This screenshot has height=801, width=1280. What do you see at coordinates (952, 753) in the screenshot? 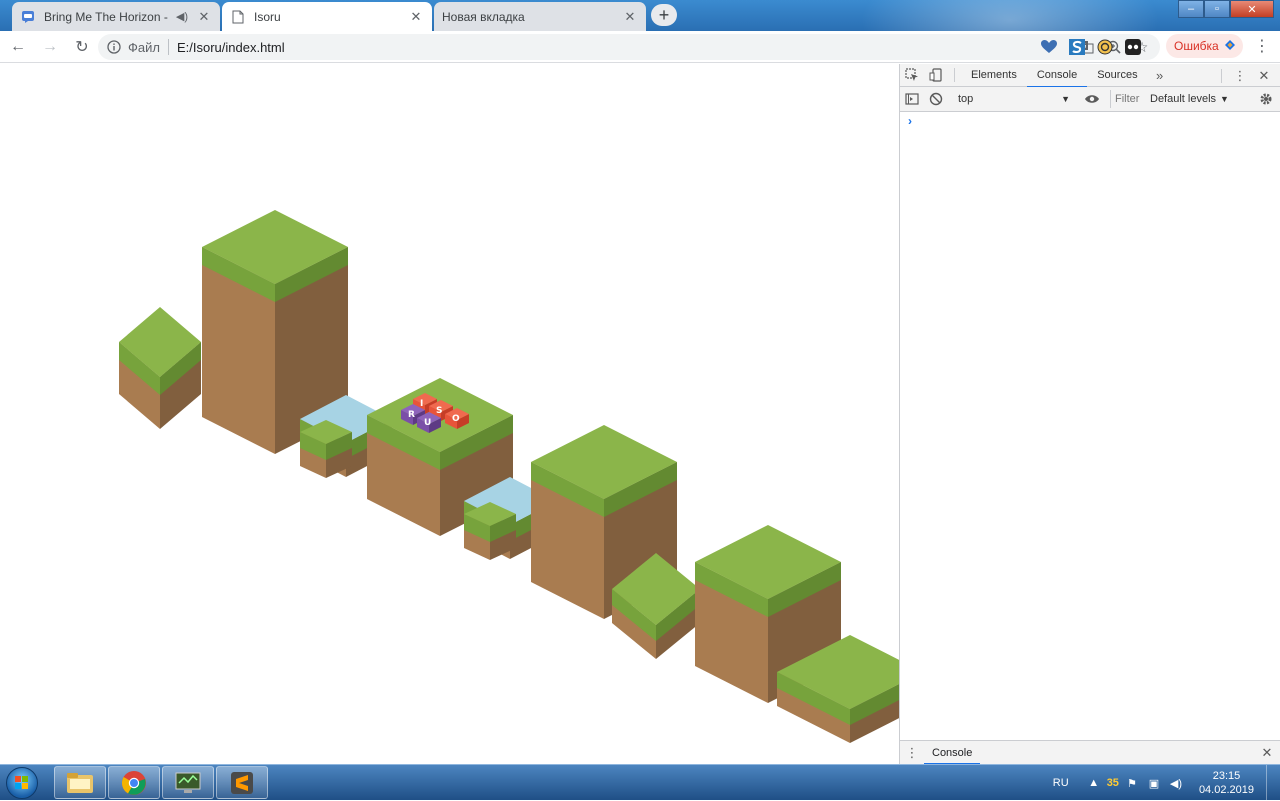
I see `drawer-tab-console: Console` at bounding box center [952, 753].